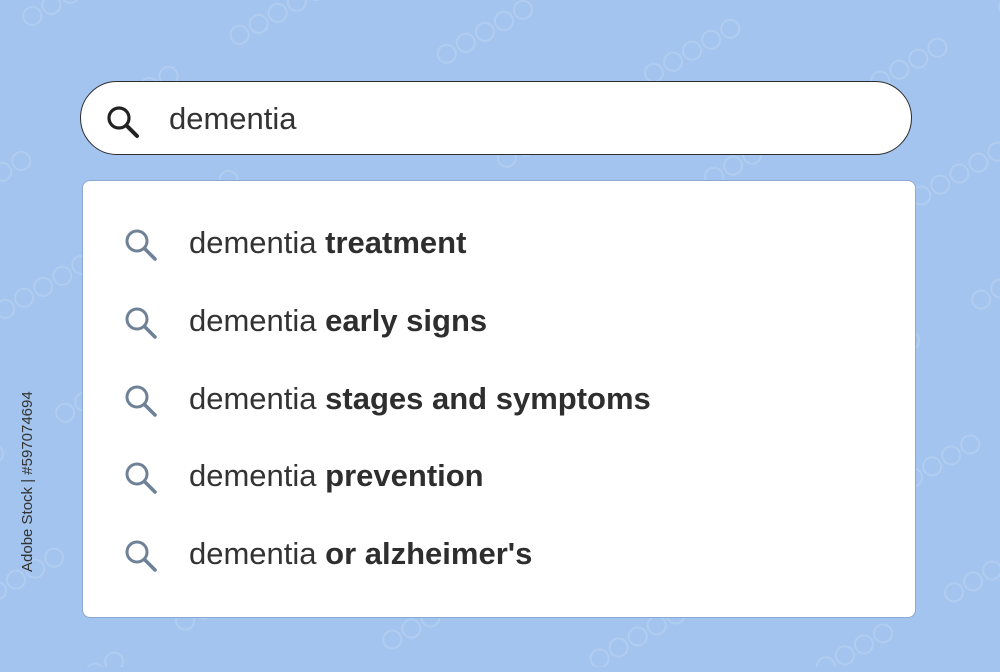 The width and height of the screenshot is (1000, 672). I want to click on suggestion-item: dementia or alzheimer's, so click(499, 554).